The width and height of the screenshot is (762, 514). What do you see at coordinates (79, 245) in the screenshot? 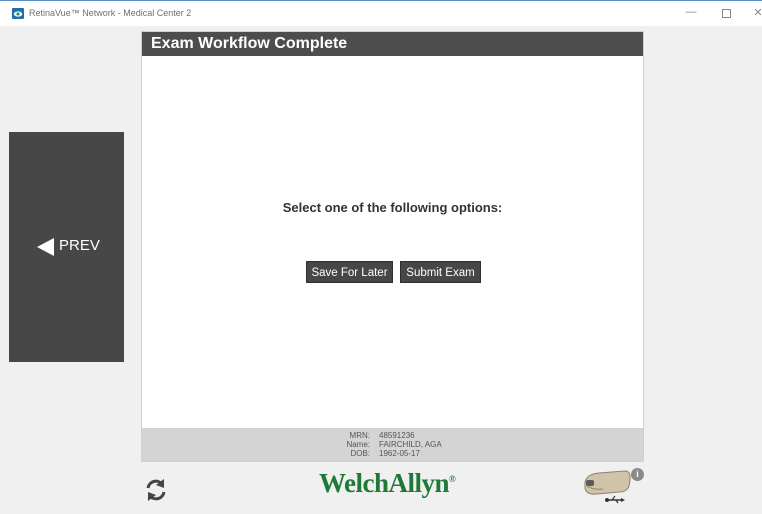
I see `prev-label: PREV` at bounding box center [79, 245].